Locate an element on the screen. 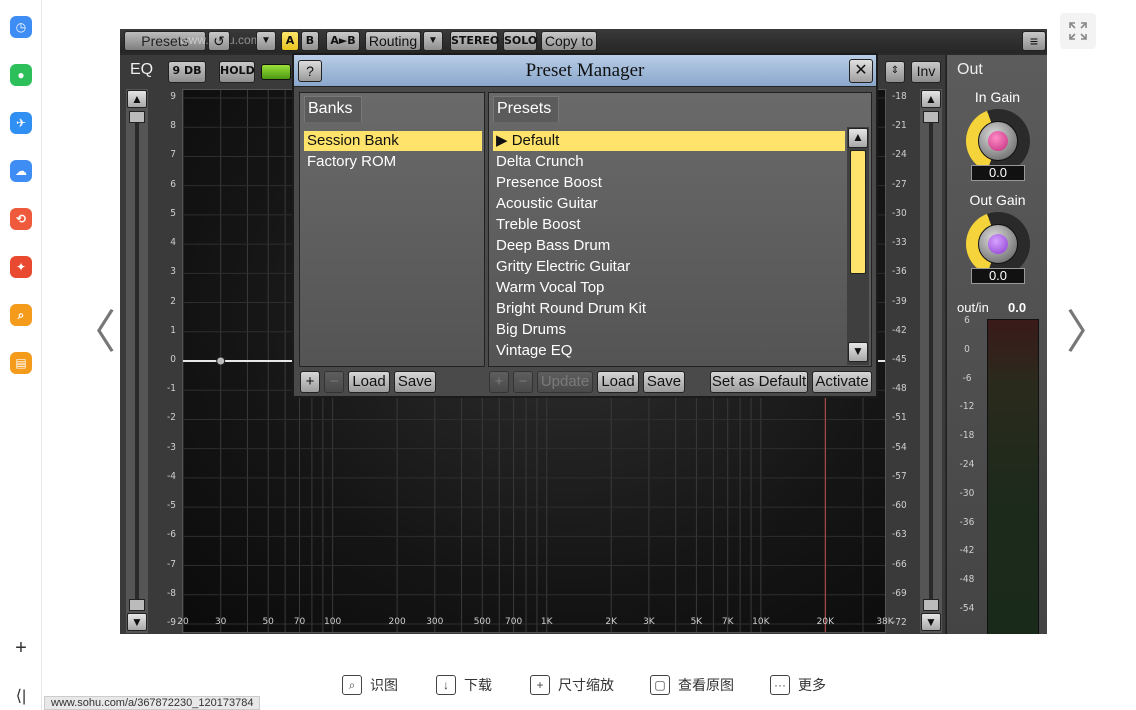 The height and width of the screenshot is (710, 1136). plane-app-icon: ✈ is located at coordinates (21, 123).